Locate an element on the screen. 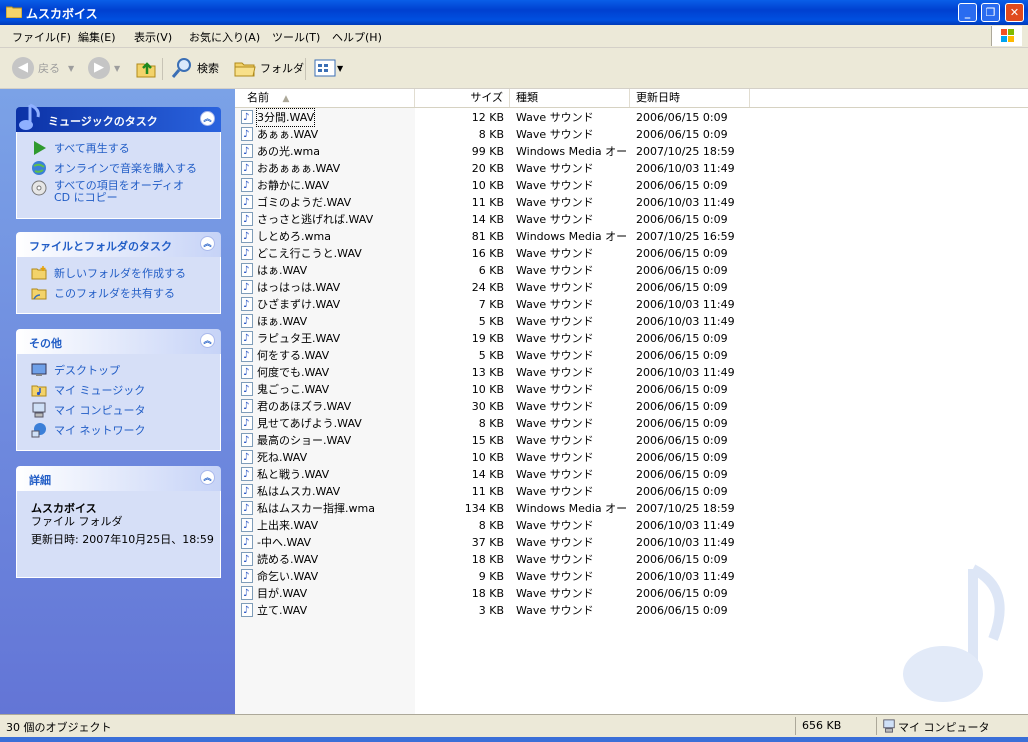 Image resolution: width=1028 pixels, height=742 pixels. file-row: あぁぁ.WAV 8 KB Wave サウンド 2006/06/15 0:09 is located at coordinates (631, 134).